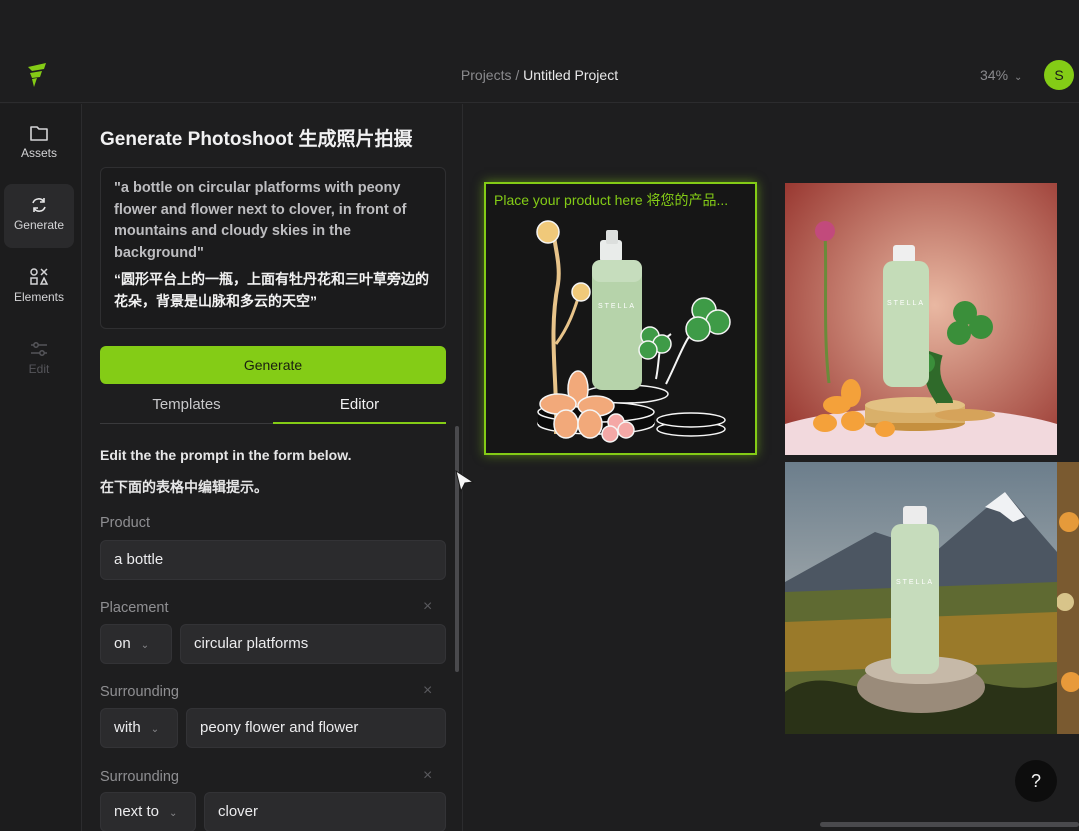 This screenshot has height=831, width=1079. What do you see at coordinates (122, 643) in the screenshot?
I see `placement-preposition-value: on` at bounding box center [122, 643].